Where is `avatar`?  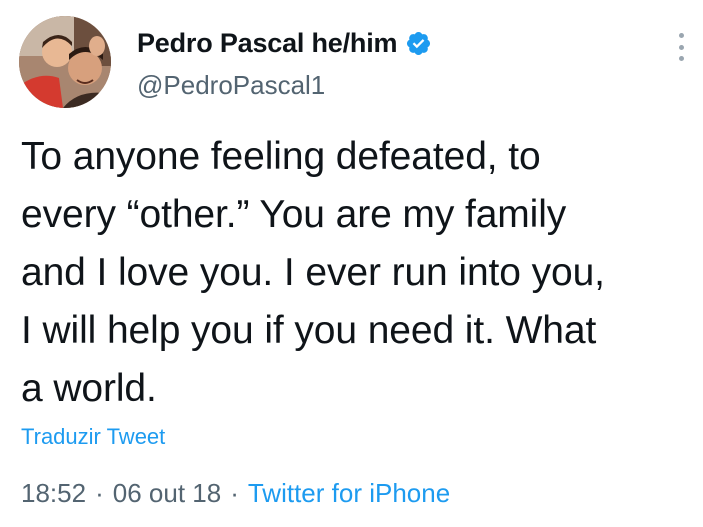 avatar is located at coordinates (65, 62).